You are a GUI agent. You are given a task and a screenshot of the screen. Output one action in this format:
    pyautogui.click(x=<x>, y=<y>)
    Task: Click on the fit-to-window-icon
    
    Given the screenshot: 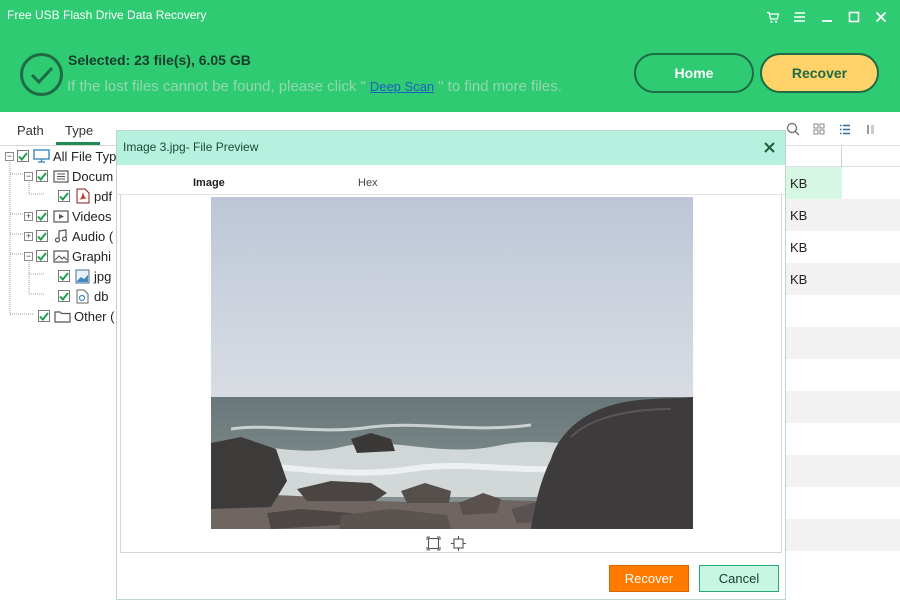 What is the action you would take?
    pyautogui.click(x=433, y=543)
    